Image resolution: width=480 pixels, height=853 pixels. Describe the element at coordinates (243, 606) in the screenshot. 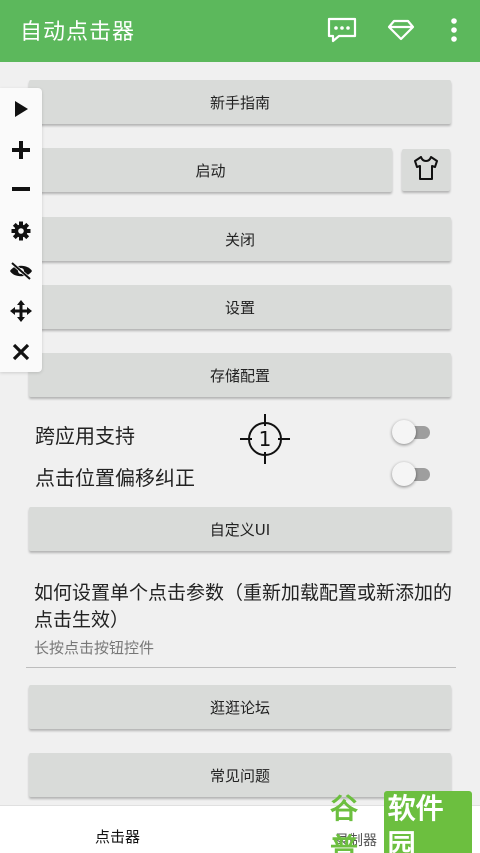

I see `help-title: 如何设置单个点击参数（重新加载配置或新添加的点击生效）` at that location.